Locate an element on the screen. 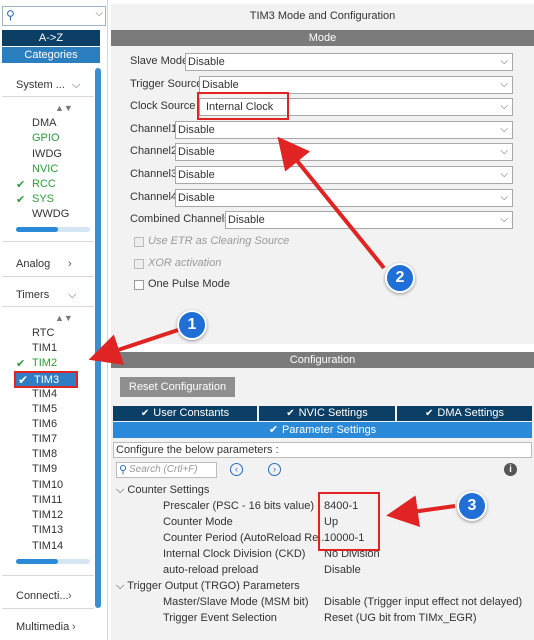  list-item-tim10: TIM10 is located at coordinates (47, 485).